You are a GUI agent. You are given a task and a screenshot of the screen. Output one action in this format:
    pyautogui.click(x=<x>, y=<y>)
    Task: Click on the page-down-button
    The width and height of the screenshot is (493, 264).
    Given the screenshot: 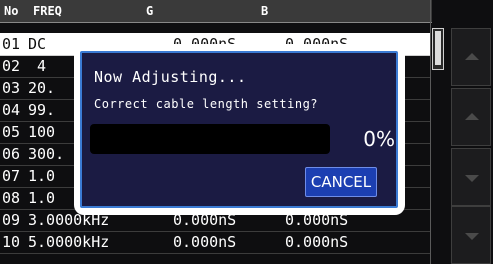 What is the action you would take?
    pyautogui.click(x=471, y=235)
    